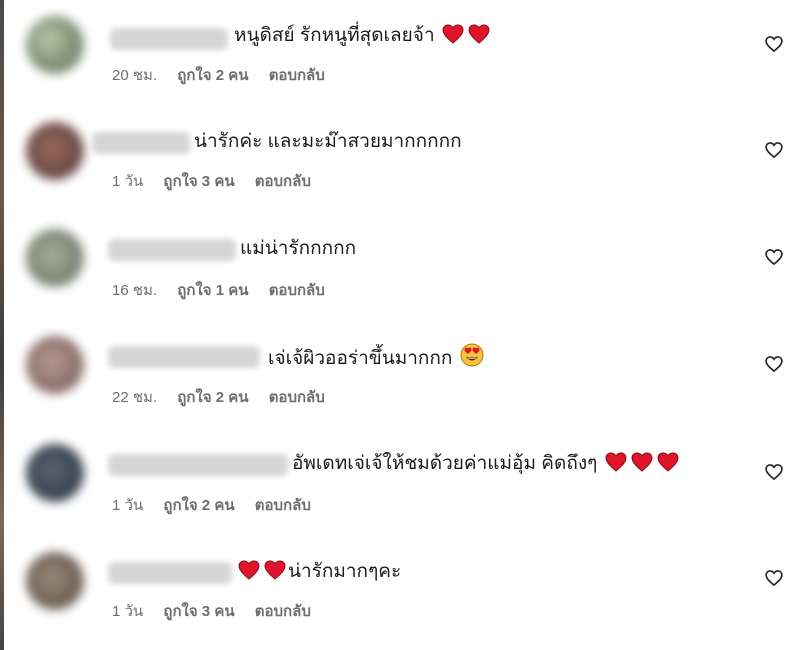 The image size is (800, 650). I want to click on comment-text: เจ่เจ้ผิวออร่าขึ้นมากกก, so click(377, 359).